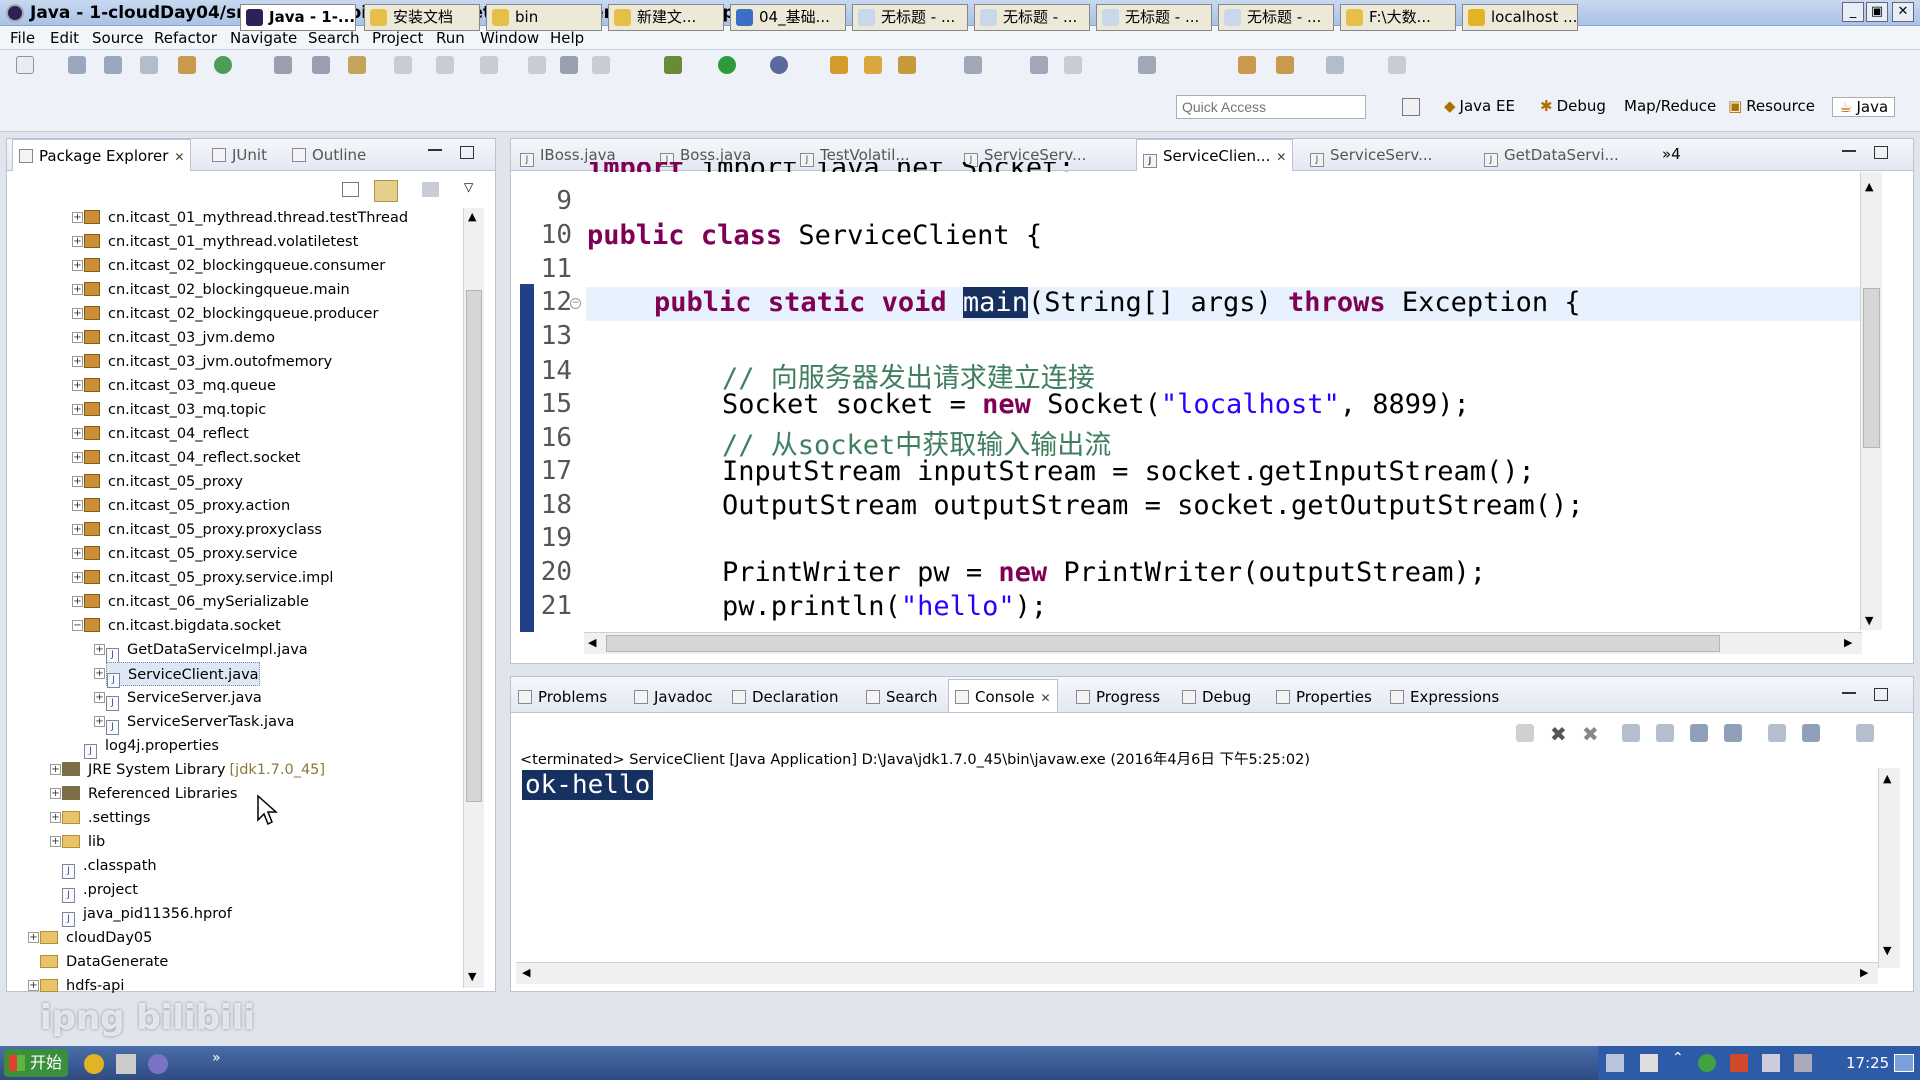 This screenshot has width=1920, height=1080. I want to click on link-editor-icon, so click(386, 191).